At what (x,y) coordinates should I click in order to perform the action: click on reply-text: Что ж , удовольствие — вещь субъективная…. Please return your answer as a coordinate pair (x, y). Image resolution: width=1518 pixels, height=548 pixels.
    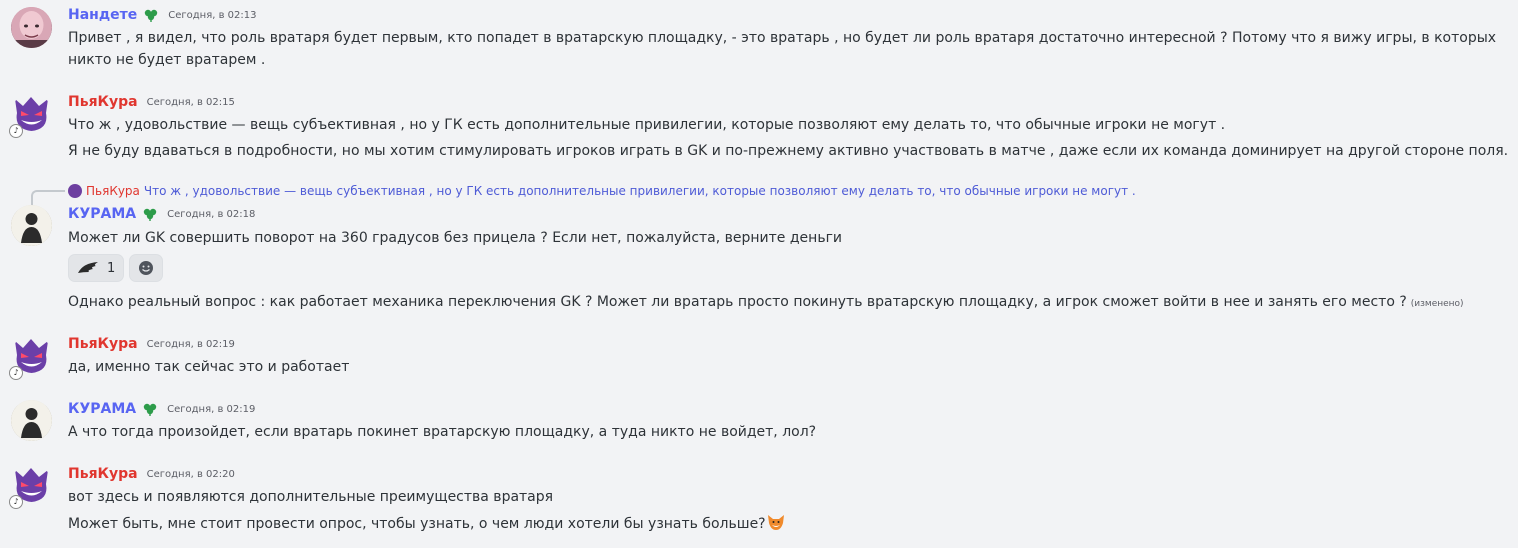
    Looking at the image, I should click on (640, 191).